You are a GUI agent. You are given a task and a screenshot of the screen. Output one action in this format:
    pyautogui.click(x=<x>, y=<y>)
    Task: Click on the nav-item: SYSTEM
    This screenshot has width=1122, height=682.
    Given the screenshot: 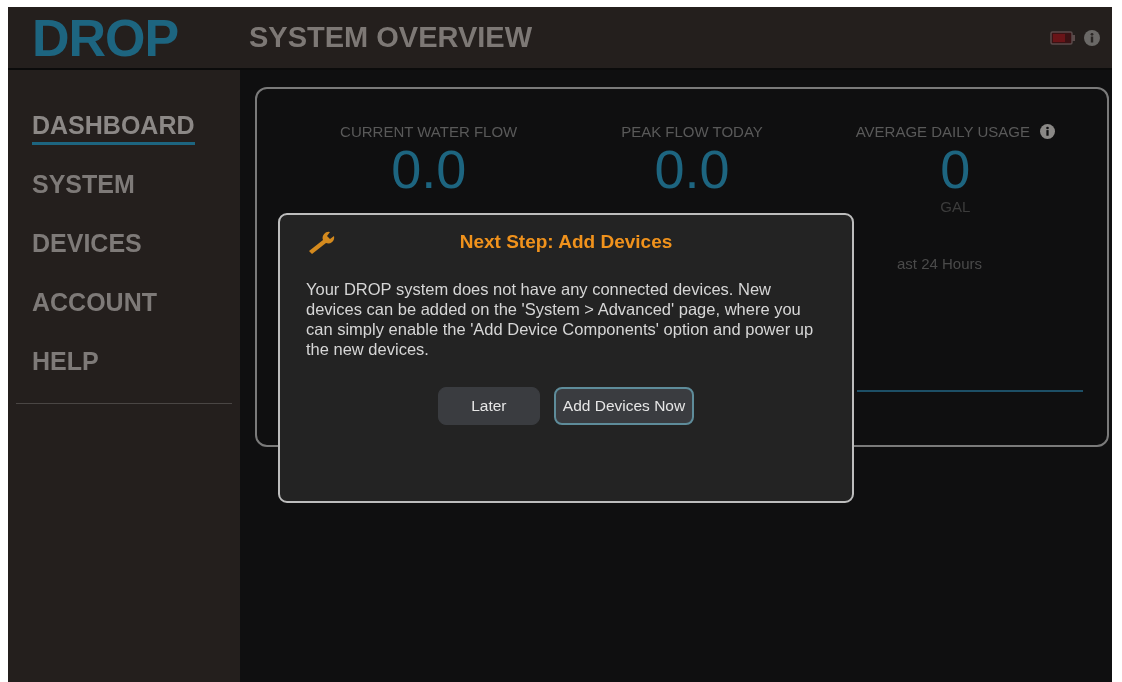 What is the action you would take?
    pyautogui.click(x=83, y=186)
    